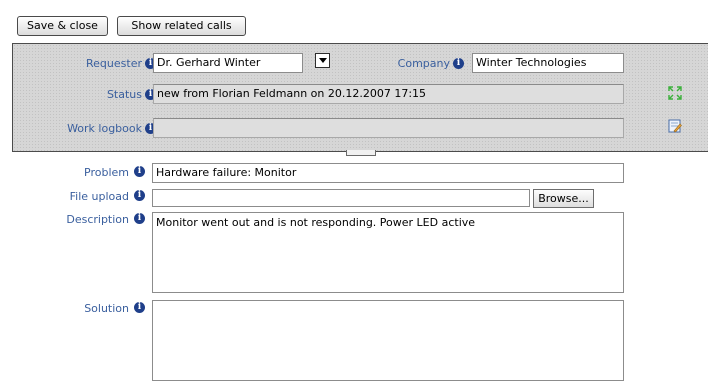 This screenshot has width=708, height=381. Describe the element at coordinates (139, 307) in the screenshot. I see `solution-info-icon: i` at that location.